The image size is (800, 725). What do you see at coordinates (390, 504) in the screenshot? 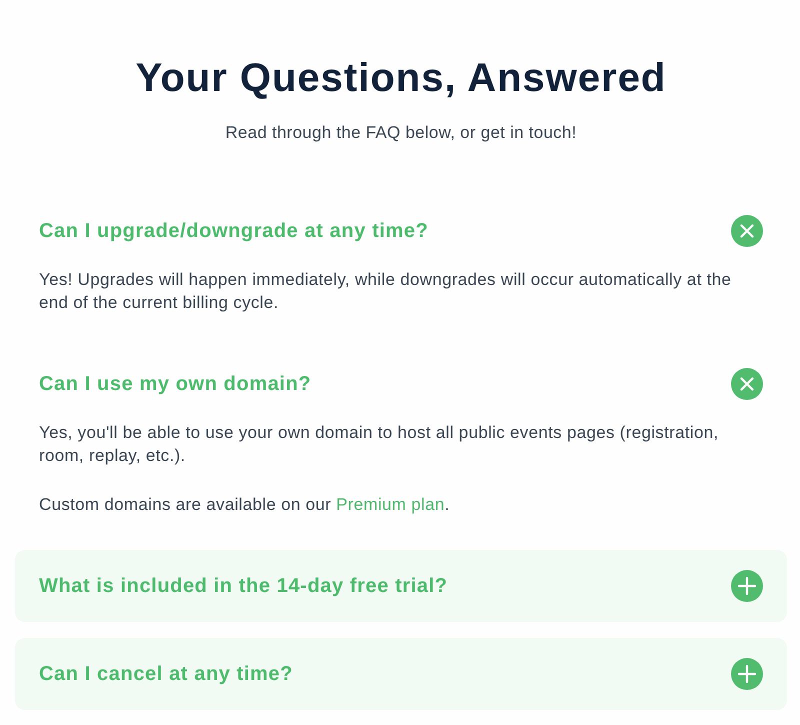
I see `premium-plan-link: Premium plan` at bounding box center [390, 504].